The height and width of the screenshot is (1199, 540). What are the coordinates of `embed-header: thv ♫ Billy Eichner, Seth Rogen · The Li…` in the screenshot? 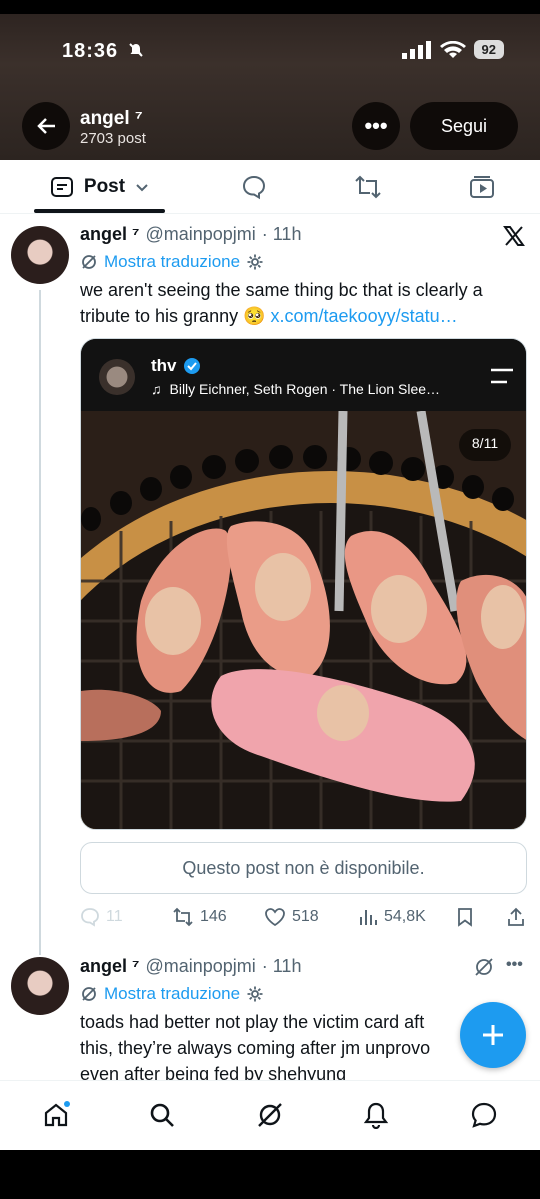 It's located at (303, 375).